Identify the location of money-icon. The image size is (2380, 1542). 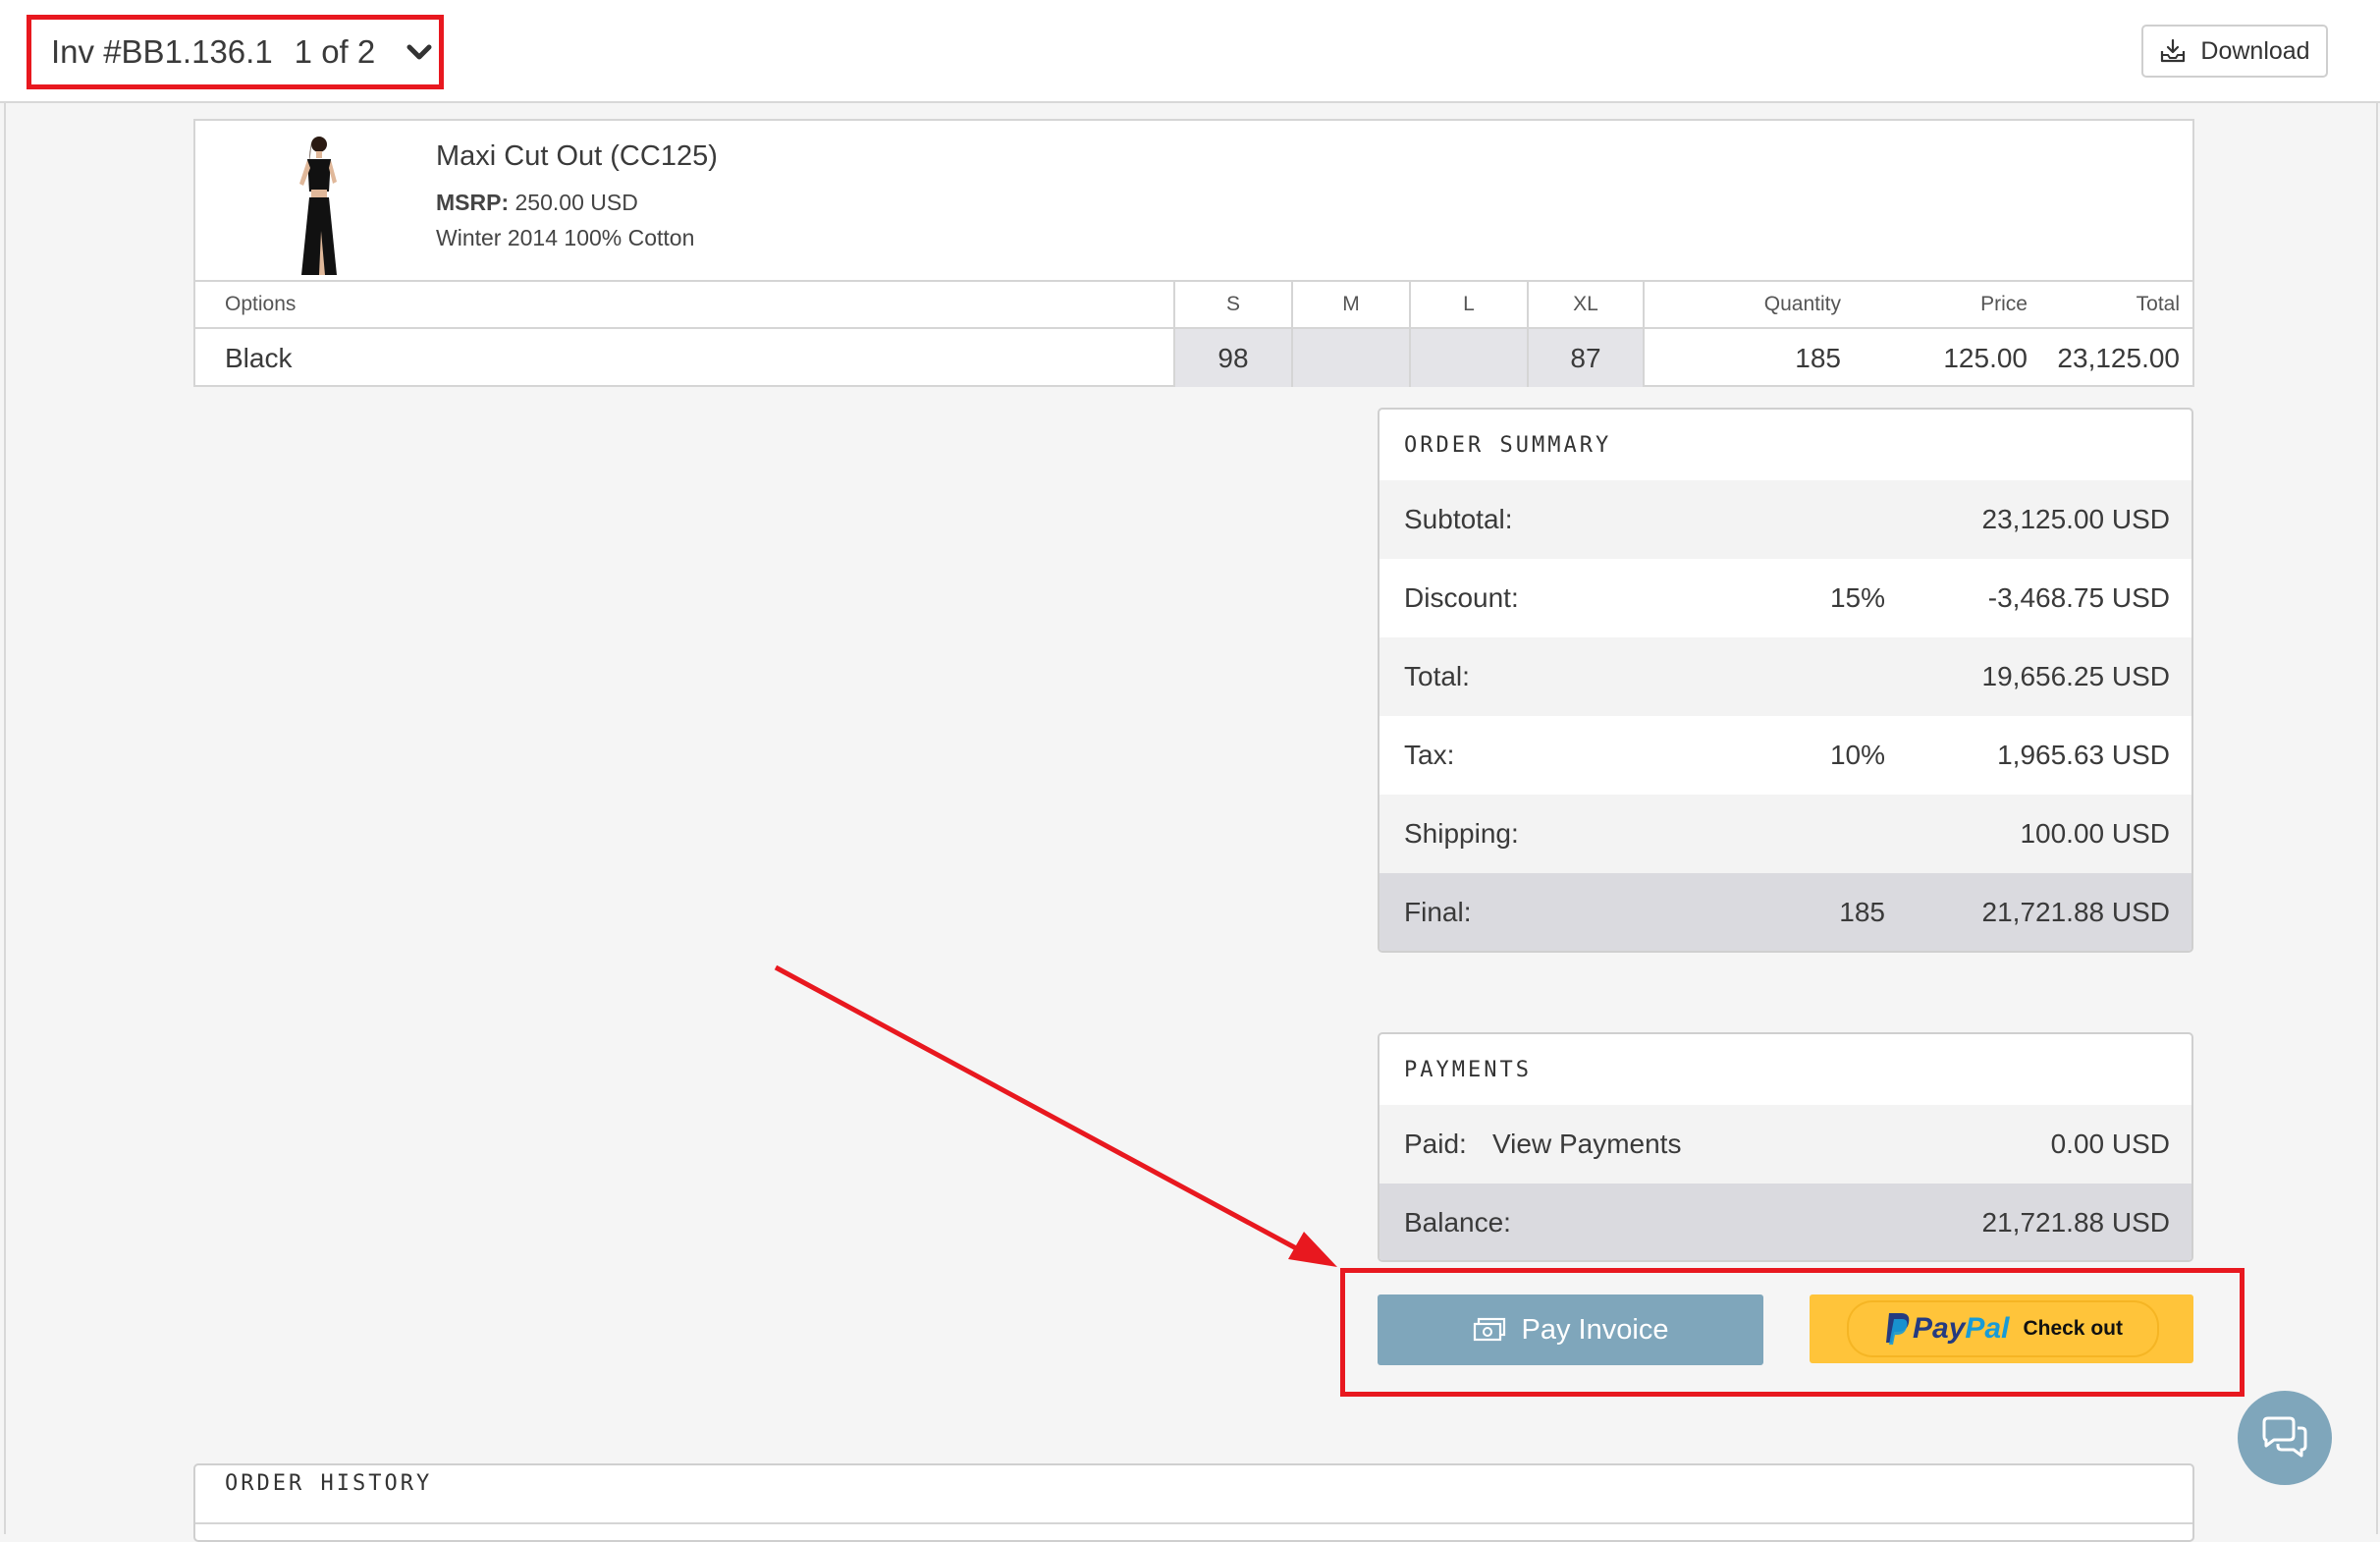
(1489, 1329).